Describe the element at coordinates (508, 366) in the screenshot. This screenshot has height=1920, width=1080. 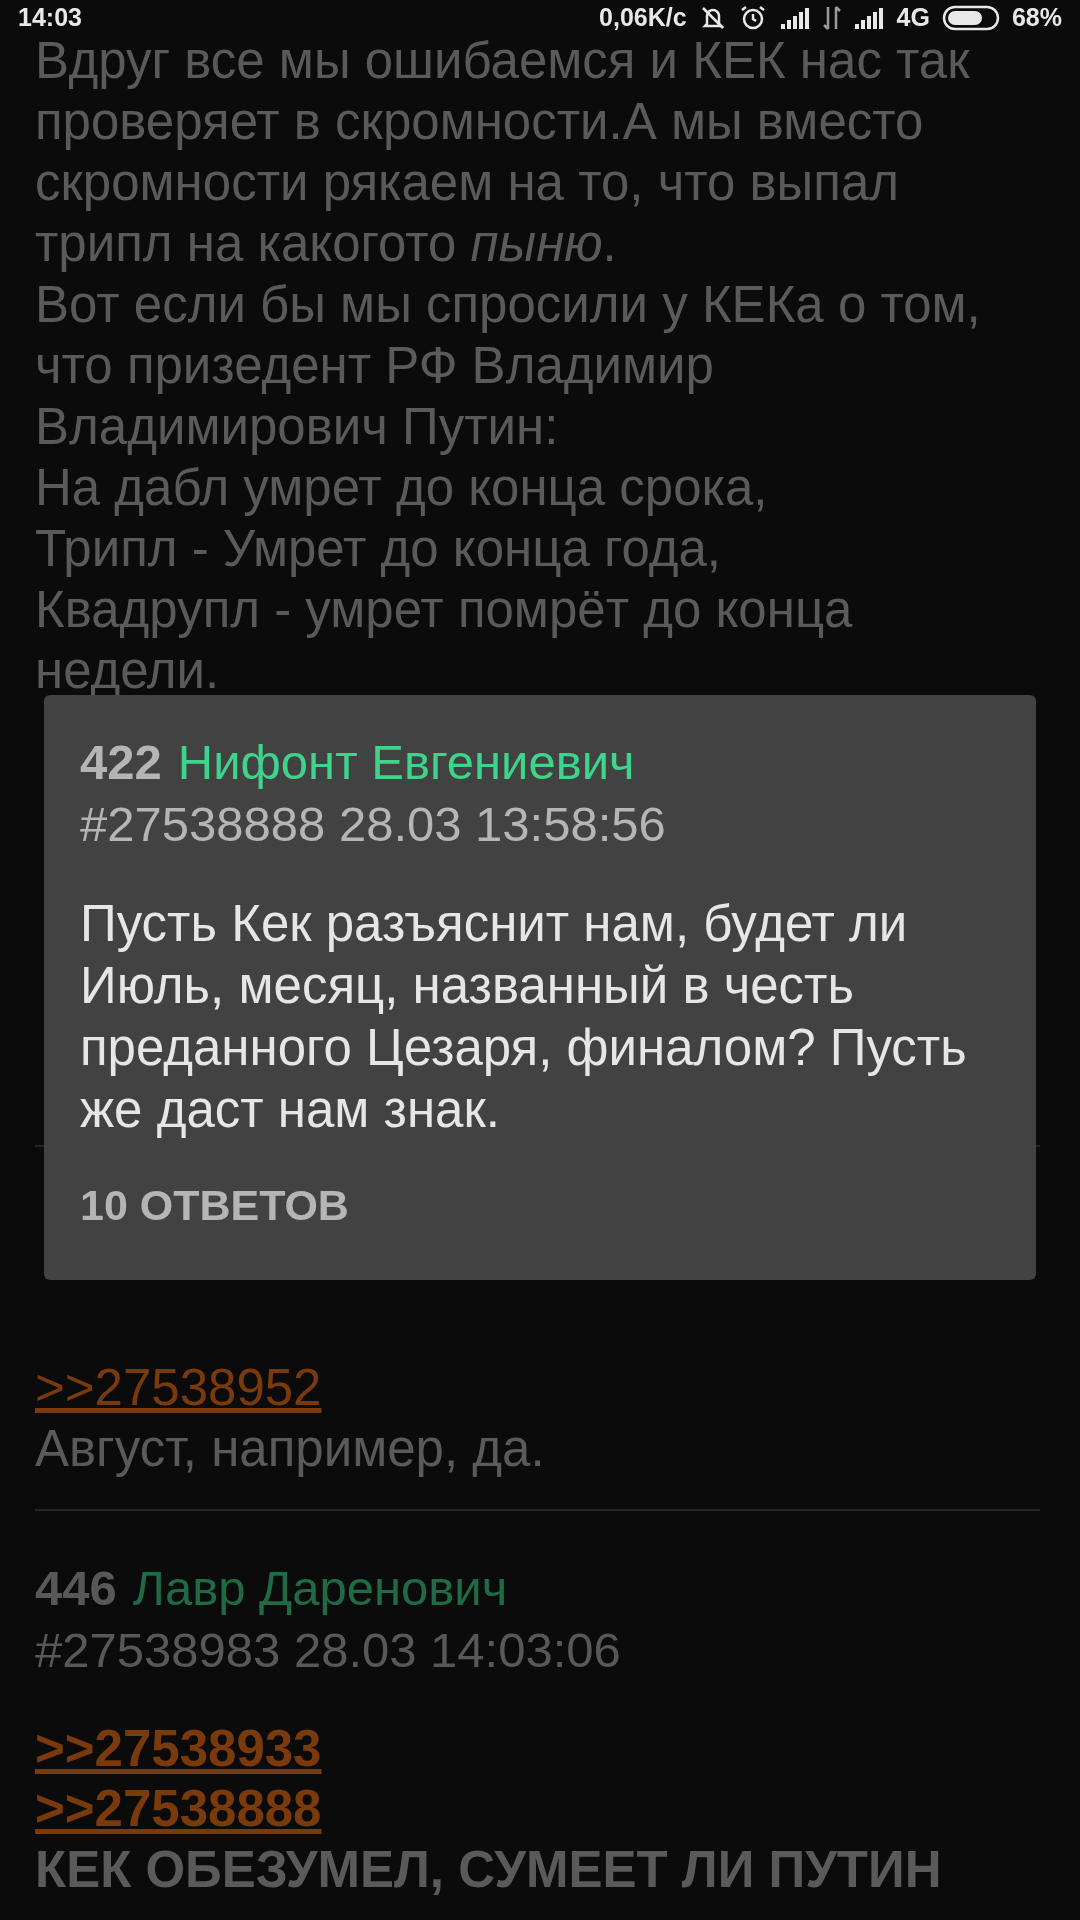
I see `post-text: Вот если бы мы спросили у КЕКа о том, что призедент РФ Владимир Владимирович Путин:` at that location.